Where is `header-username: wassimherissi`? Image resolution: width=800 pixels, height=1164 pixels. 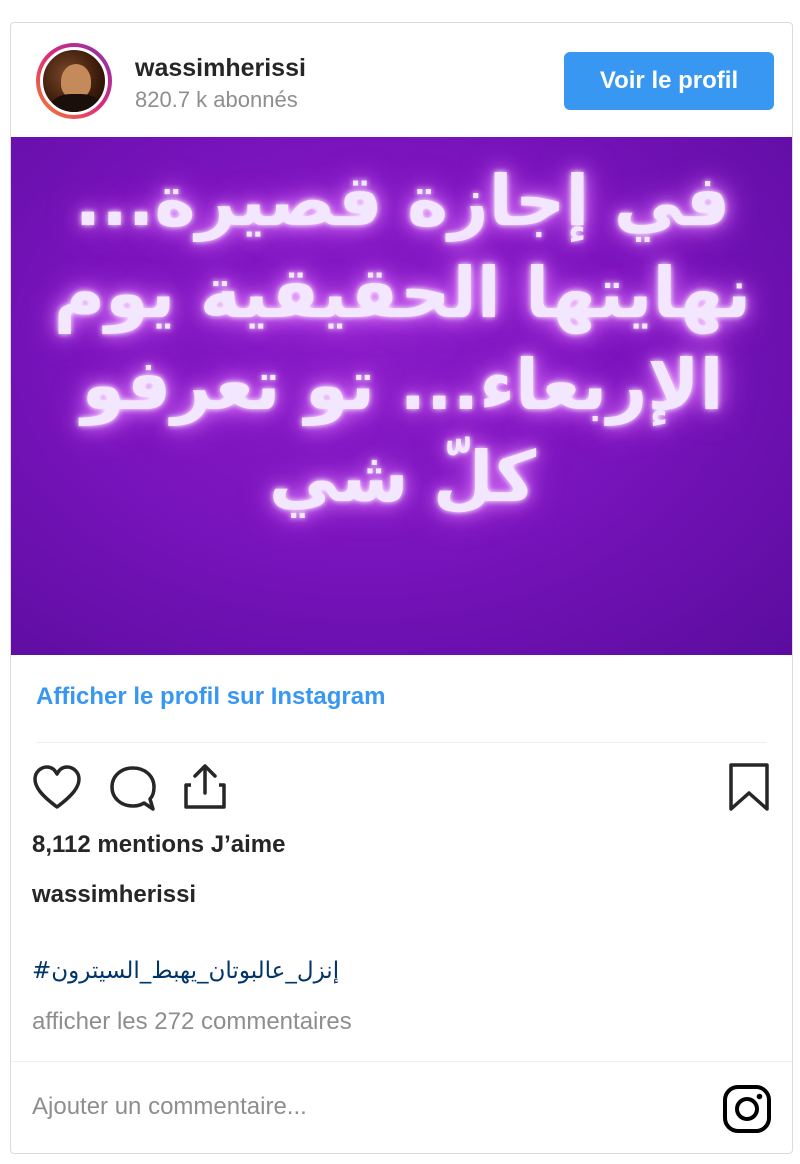
header-username: wassimherissi is located at coordinates (220, 68).